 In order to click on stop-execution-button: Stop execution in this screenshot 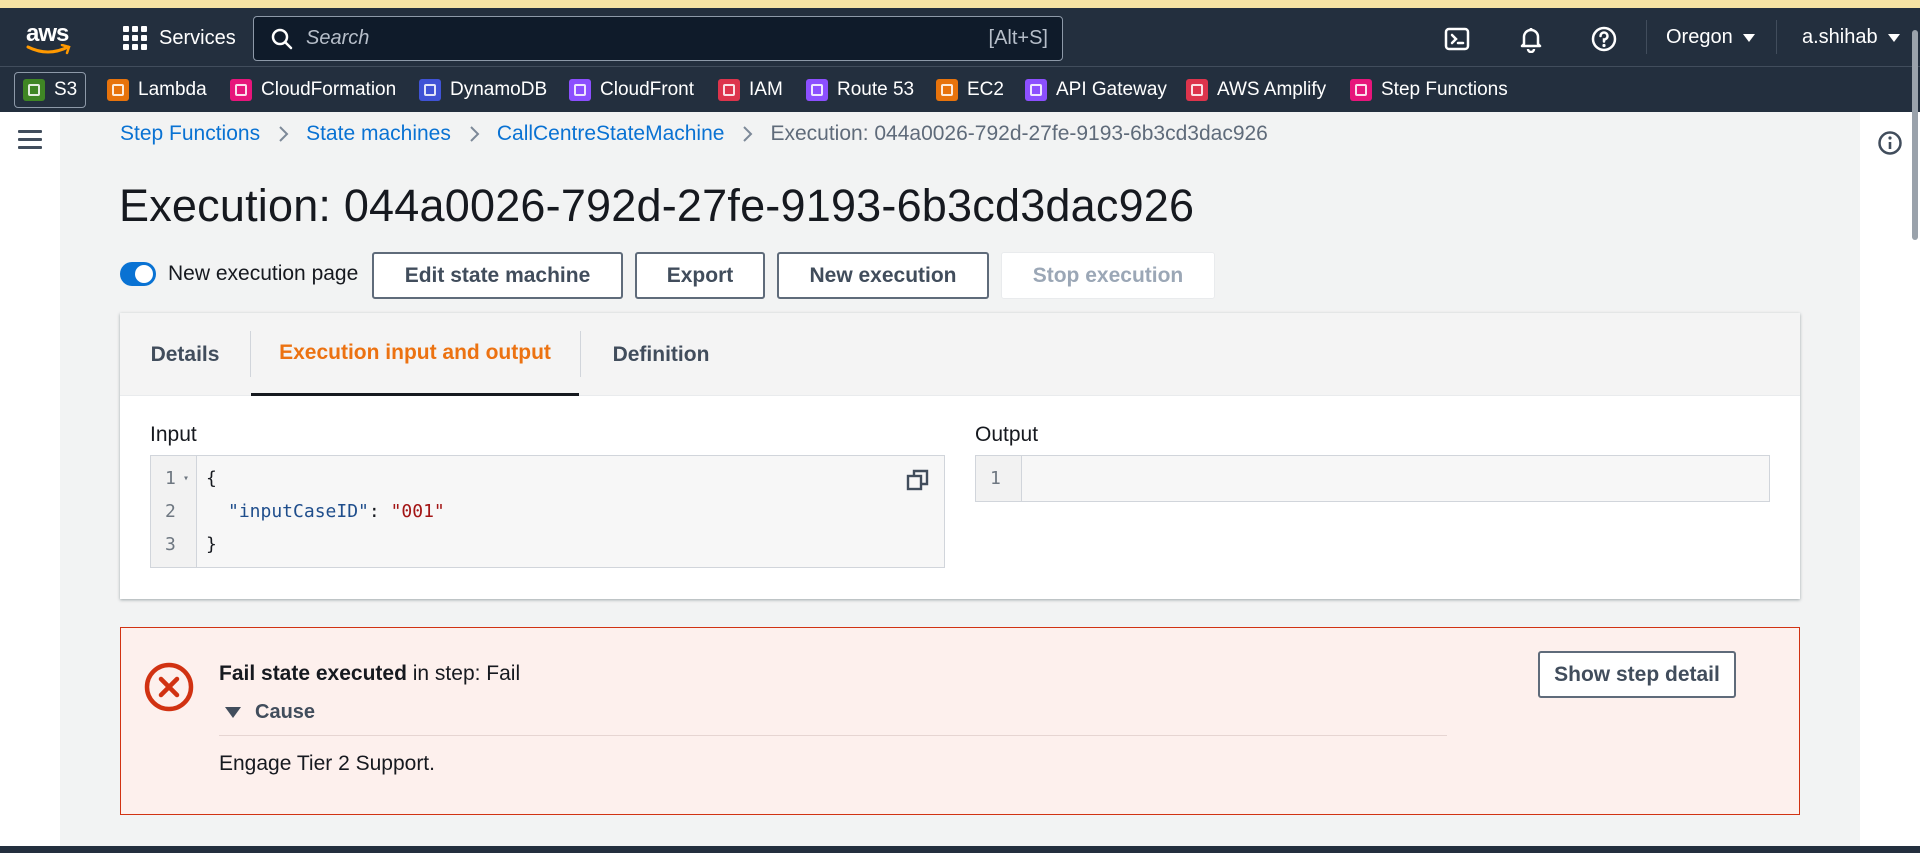, I will do `click(1108, 275)`.